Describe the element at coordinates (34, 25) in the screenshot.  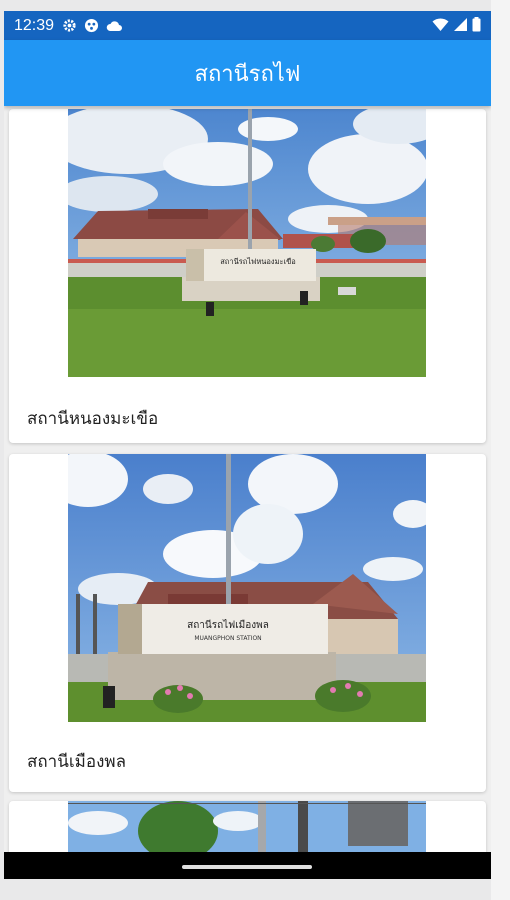
I see `status-time: 12:39` at that location.